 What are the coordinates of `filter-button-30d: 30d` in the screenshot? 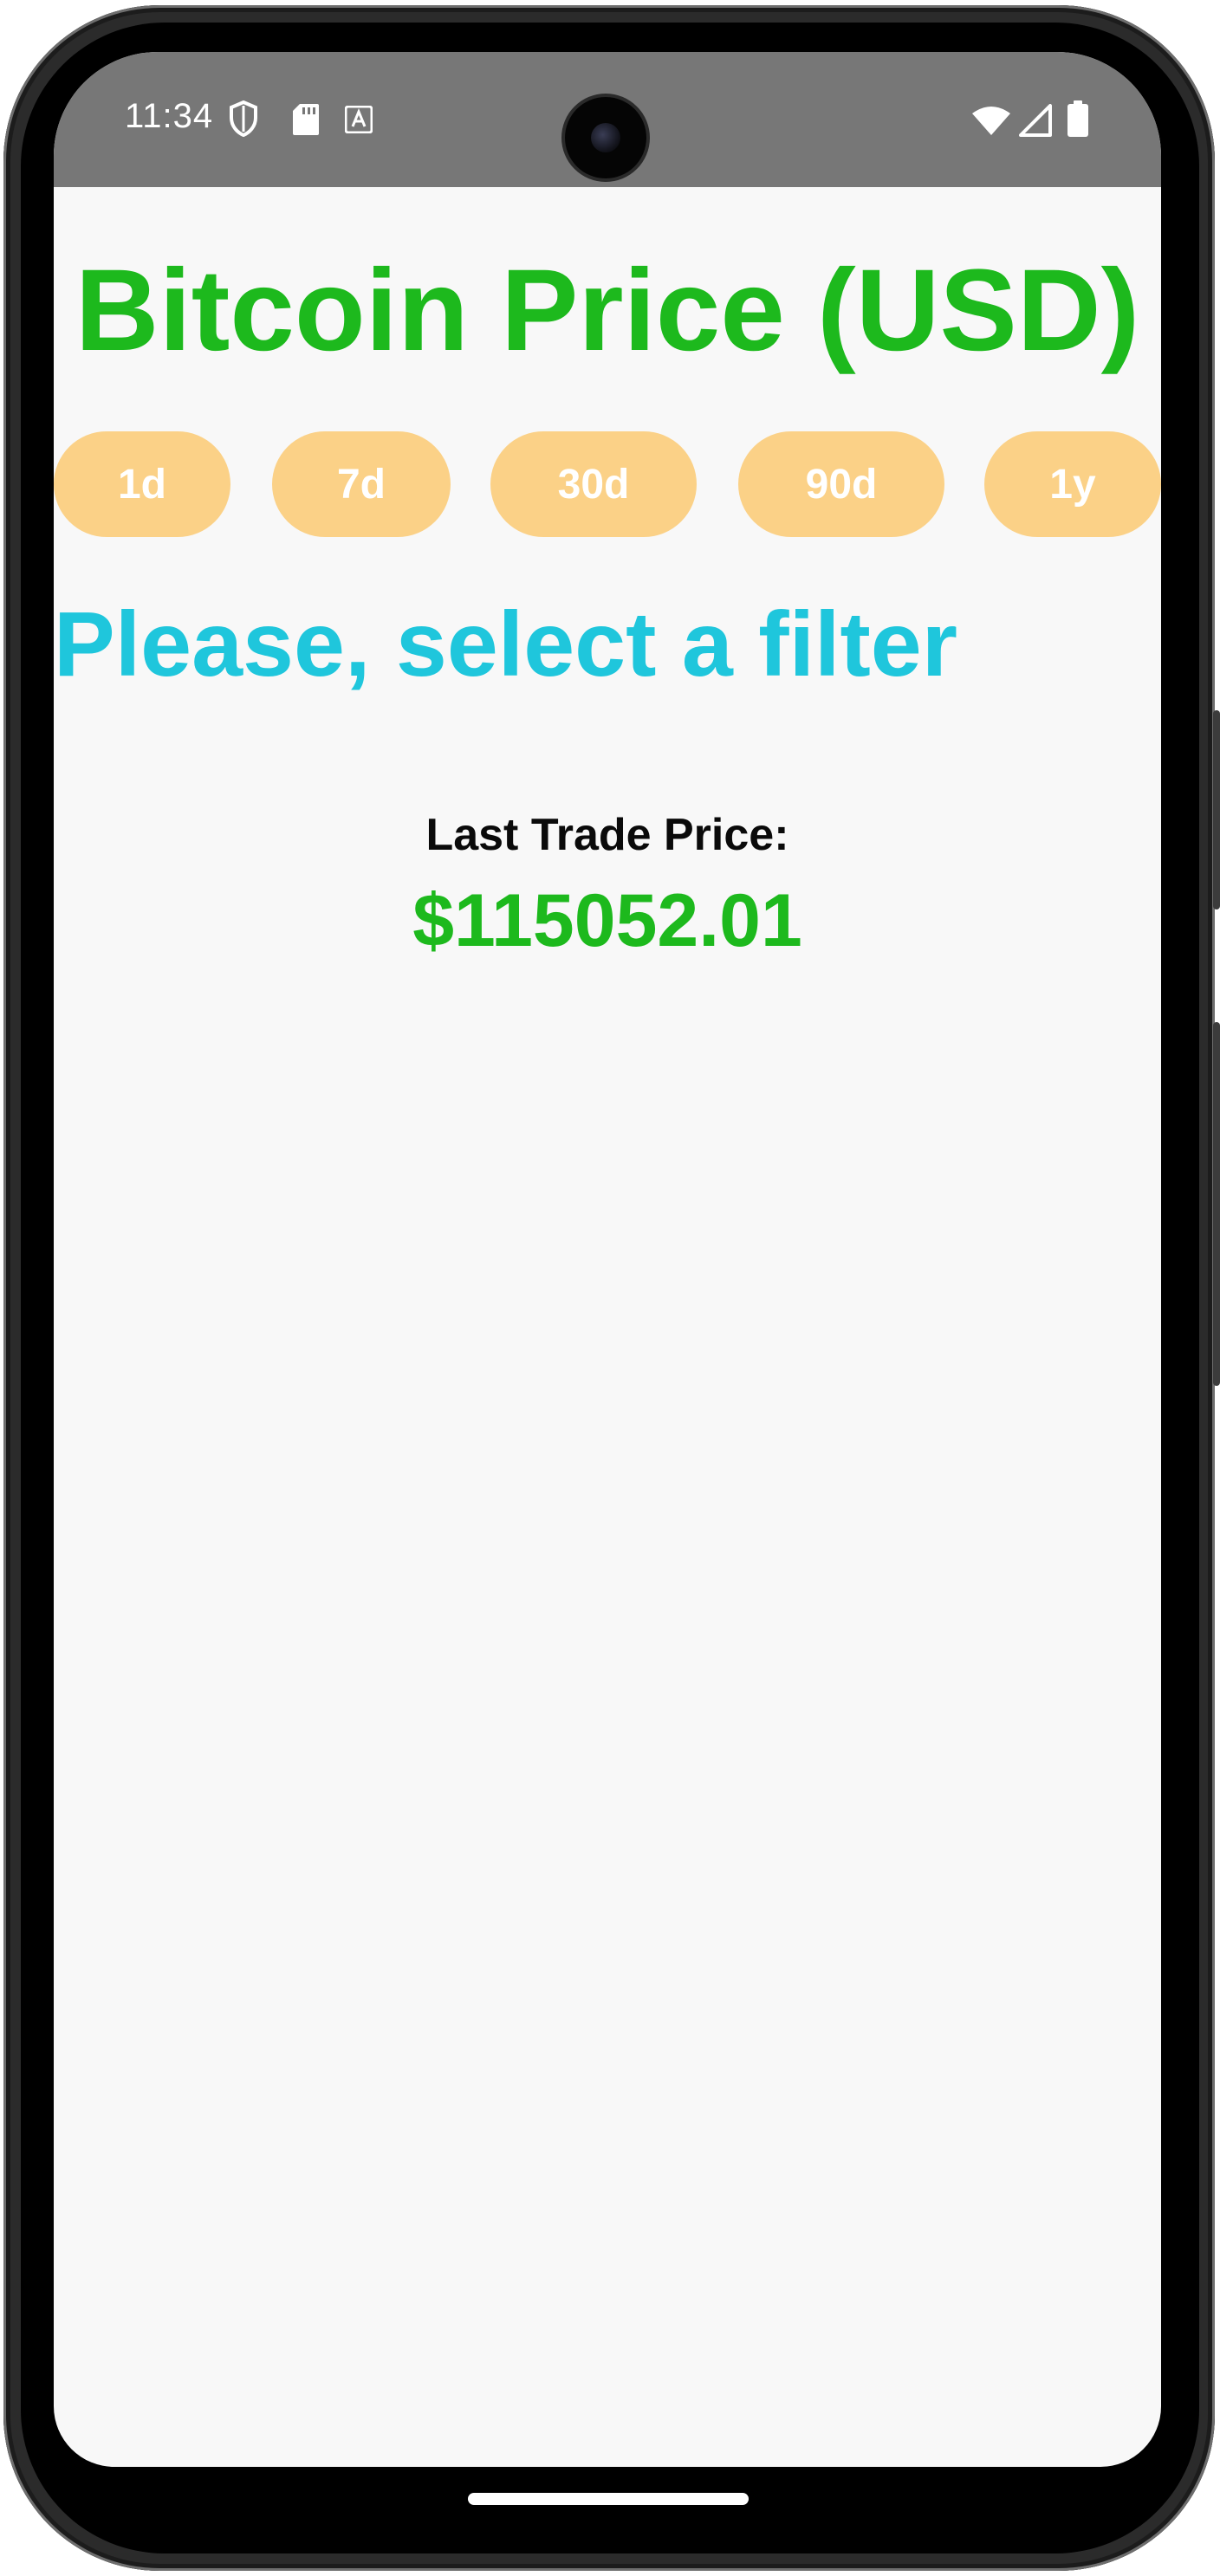 It's located at (594, 484).